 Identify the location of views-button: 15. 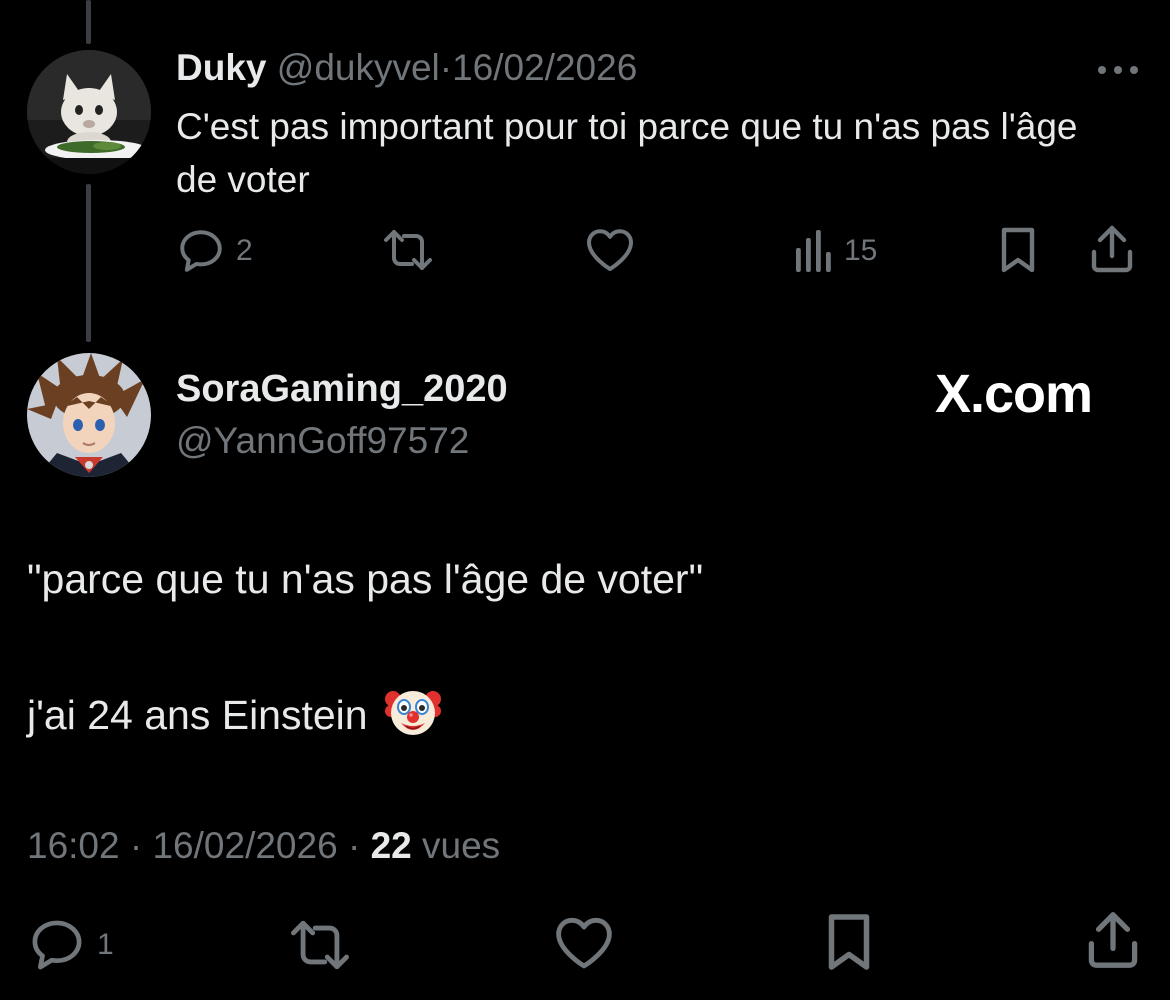
(835, 251).